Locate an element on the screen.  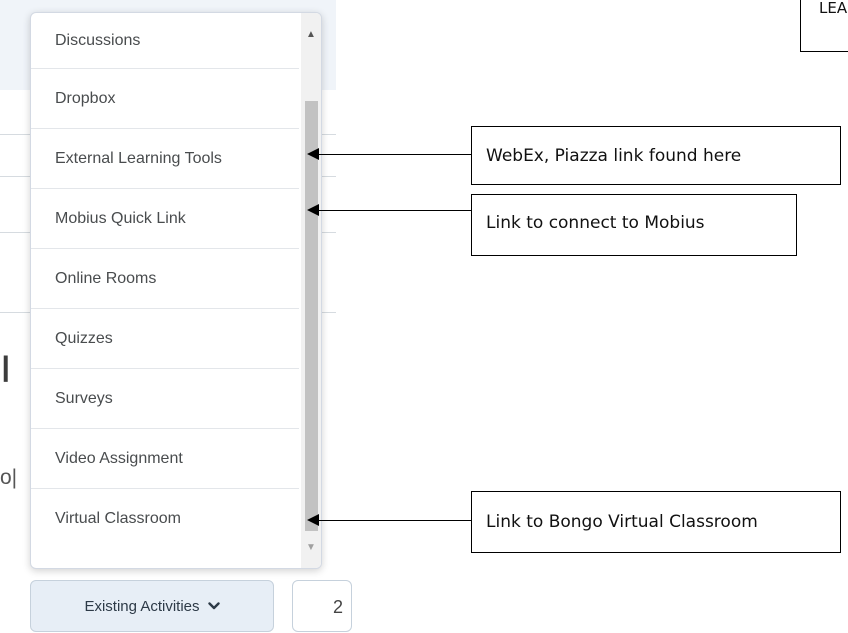
background-text-fragment: o| is located at coordinates (9, 477).